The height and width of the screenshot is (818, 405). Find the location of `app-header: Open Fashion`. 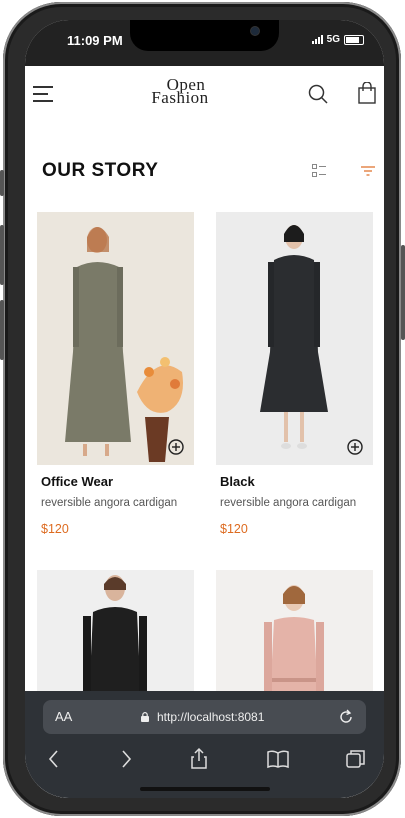

app-header: Open Fashion is located at coordinates (204, 95).